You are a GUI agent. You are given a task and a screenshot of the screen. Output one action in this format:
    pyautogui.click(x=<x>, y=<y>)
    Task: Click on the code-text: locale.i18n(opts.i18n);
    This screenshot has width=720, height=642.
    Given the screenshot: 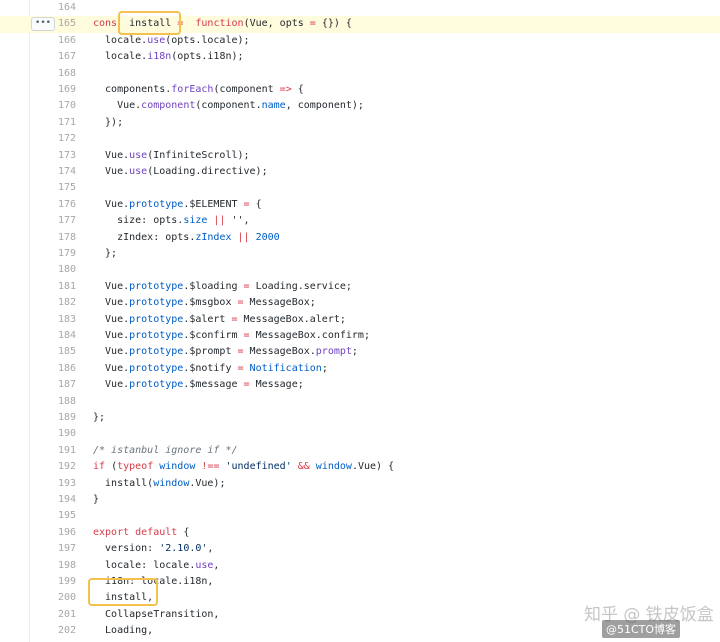 What is the action you would take?
    pyautogui.click(x=168, y=57)
    